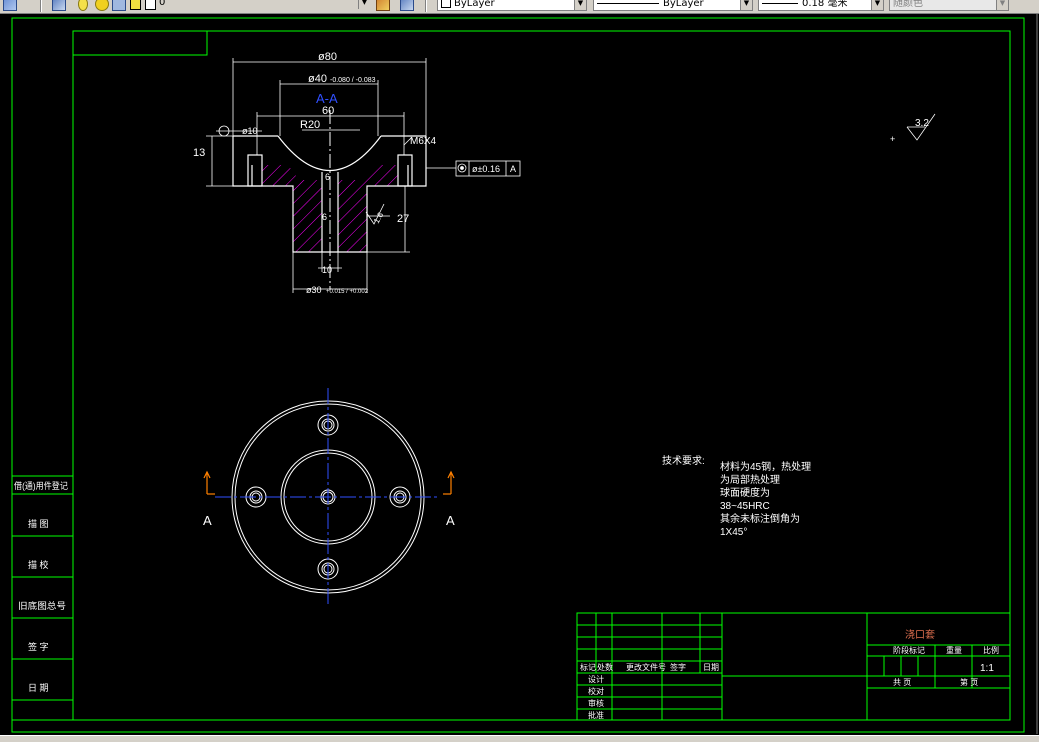  I want to click on datum-letter: A, so click(513, 169).